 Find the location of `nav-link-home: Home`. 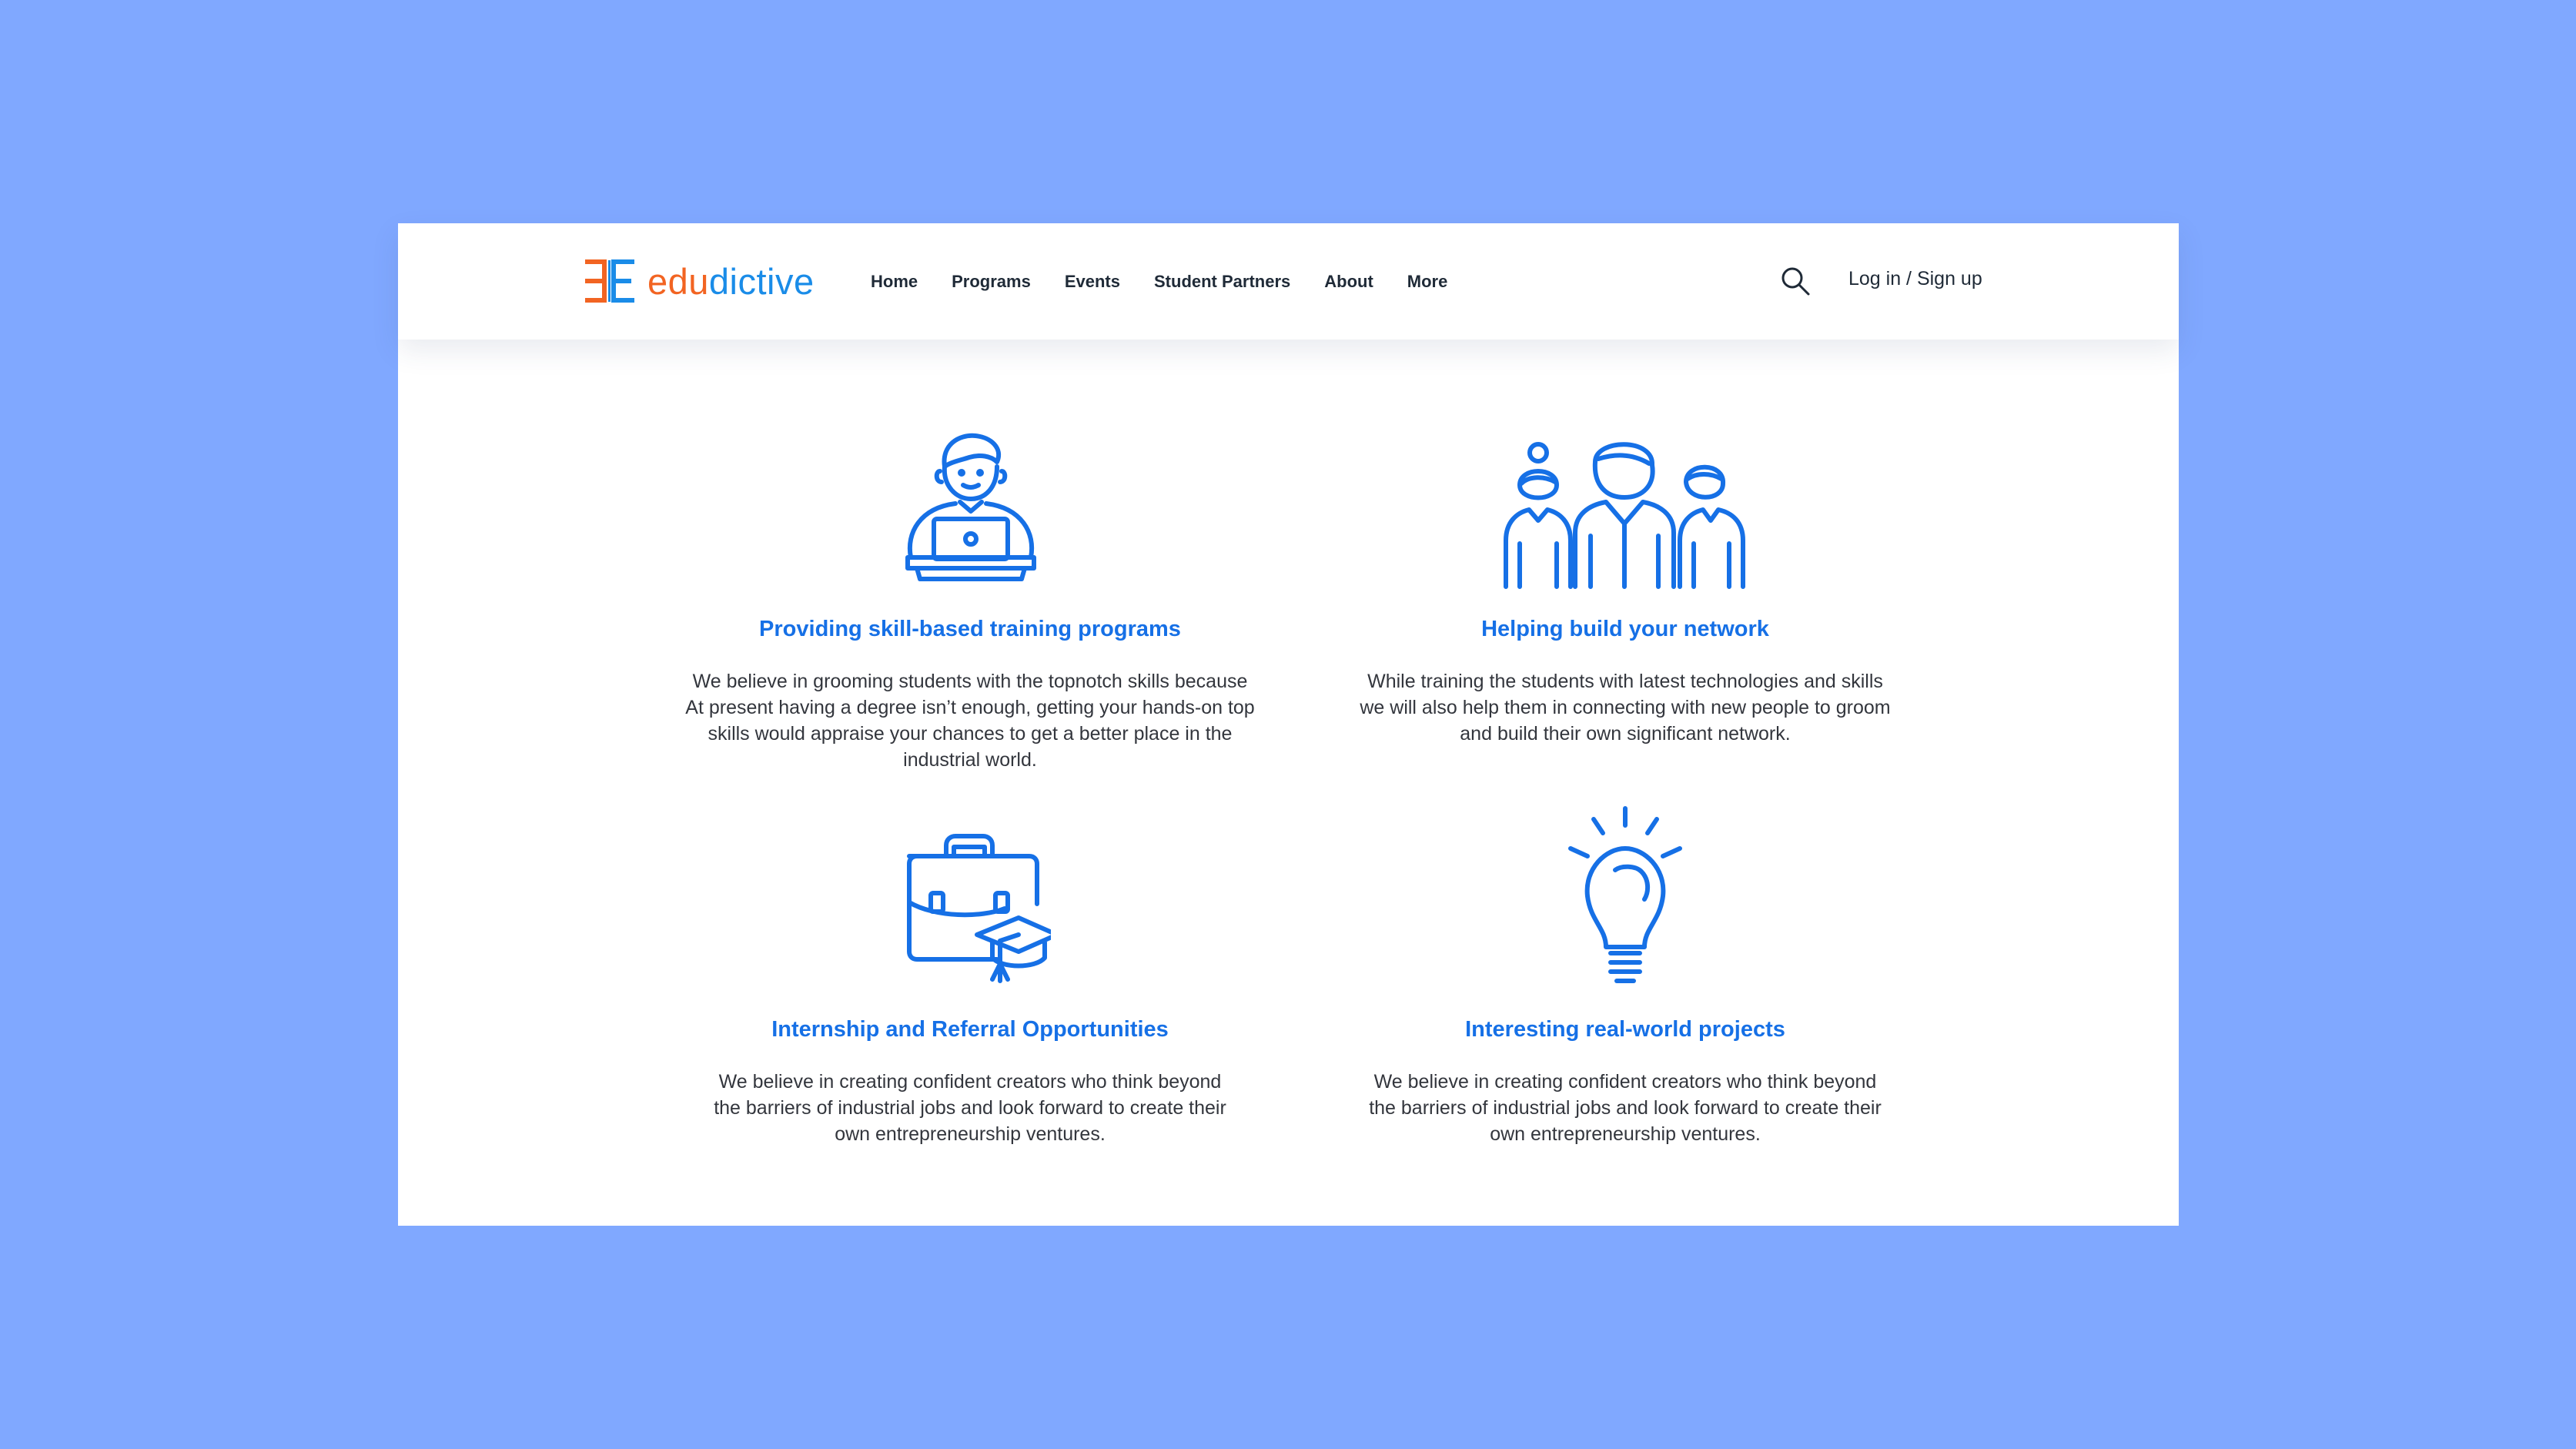

nav-link-home: Home is located at coordinates (895, 282).